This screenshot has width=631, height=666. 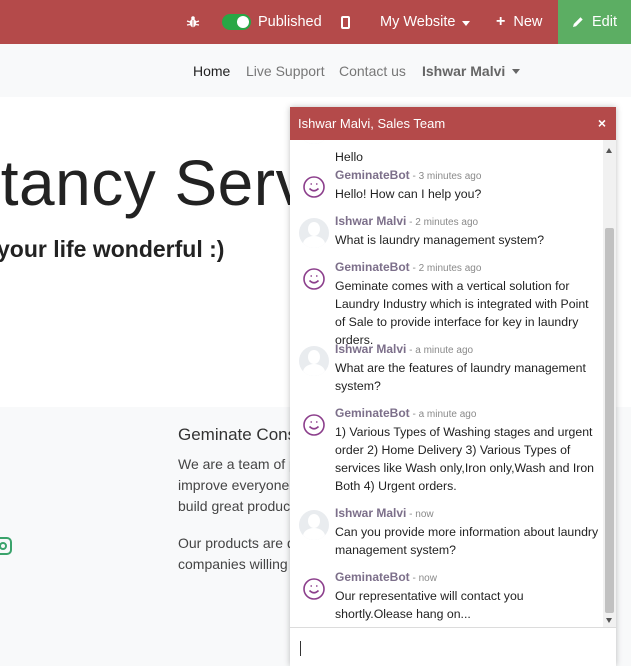 I want to click on bug-icon, so click(x=193, y=22).